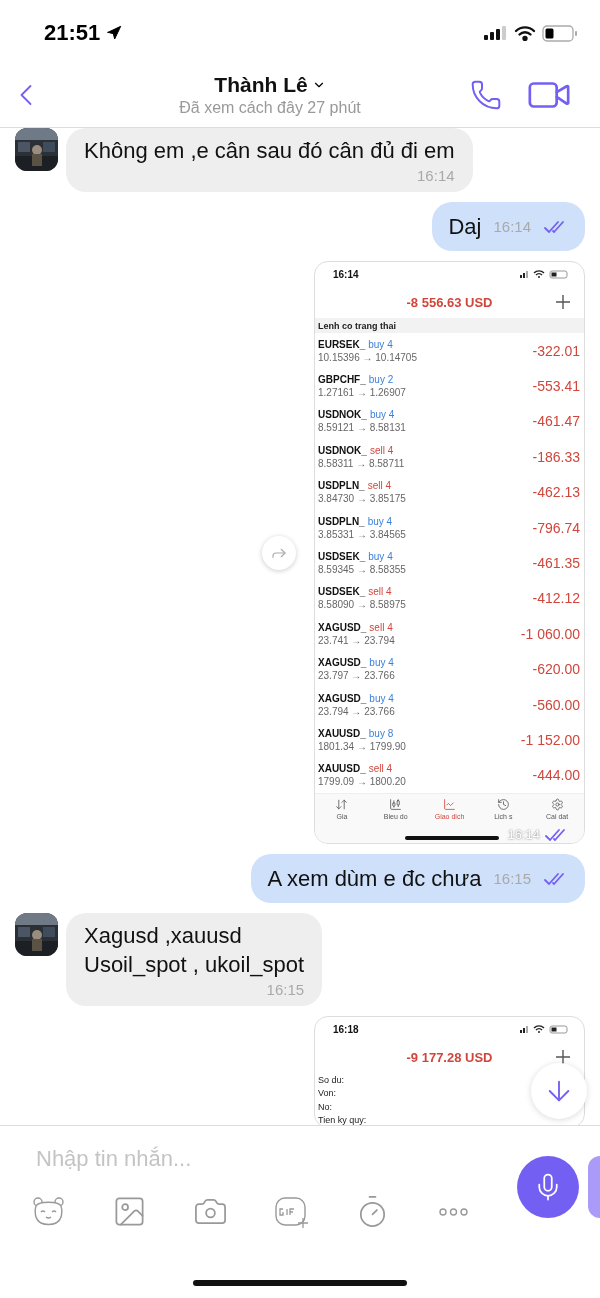 The image size is (600, 1298). Describe the element at coordinates (556, 350) in the screenshot. I see `profit-value: -322.01` at that location.